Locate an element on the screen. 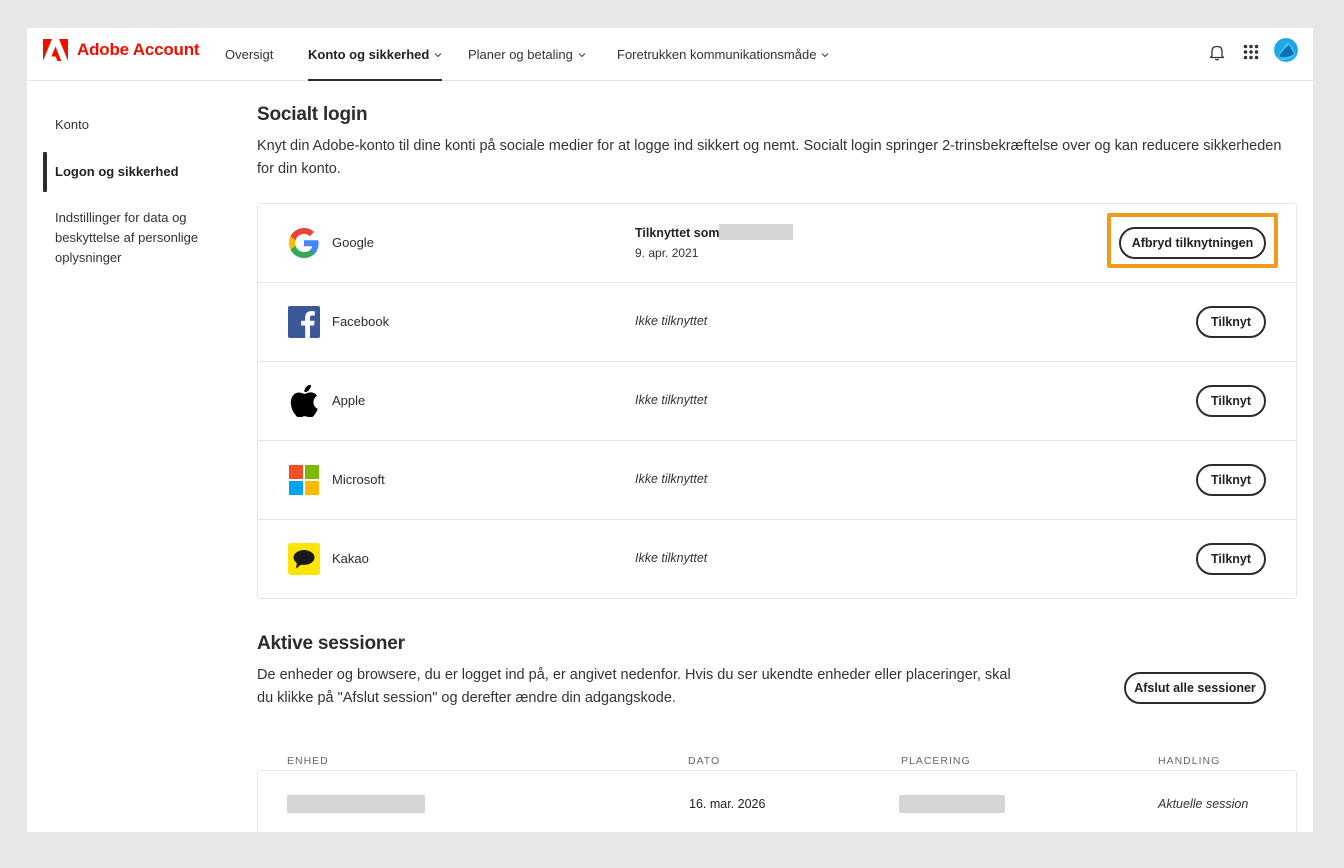 This screenshot has height=868, width=1344. sidebar-item-konto: Konto is located at coordinates (72, 125).